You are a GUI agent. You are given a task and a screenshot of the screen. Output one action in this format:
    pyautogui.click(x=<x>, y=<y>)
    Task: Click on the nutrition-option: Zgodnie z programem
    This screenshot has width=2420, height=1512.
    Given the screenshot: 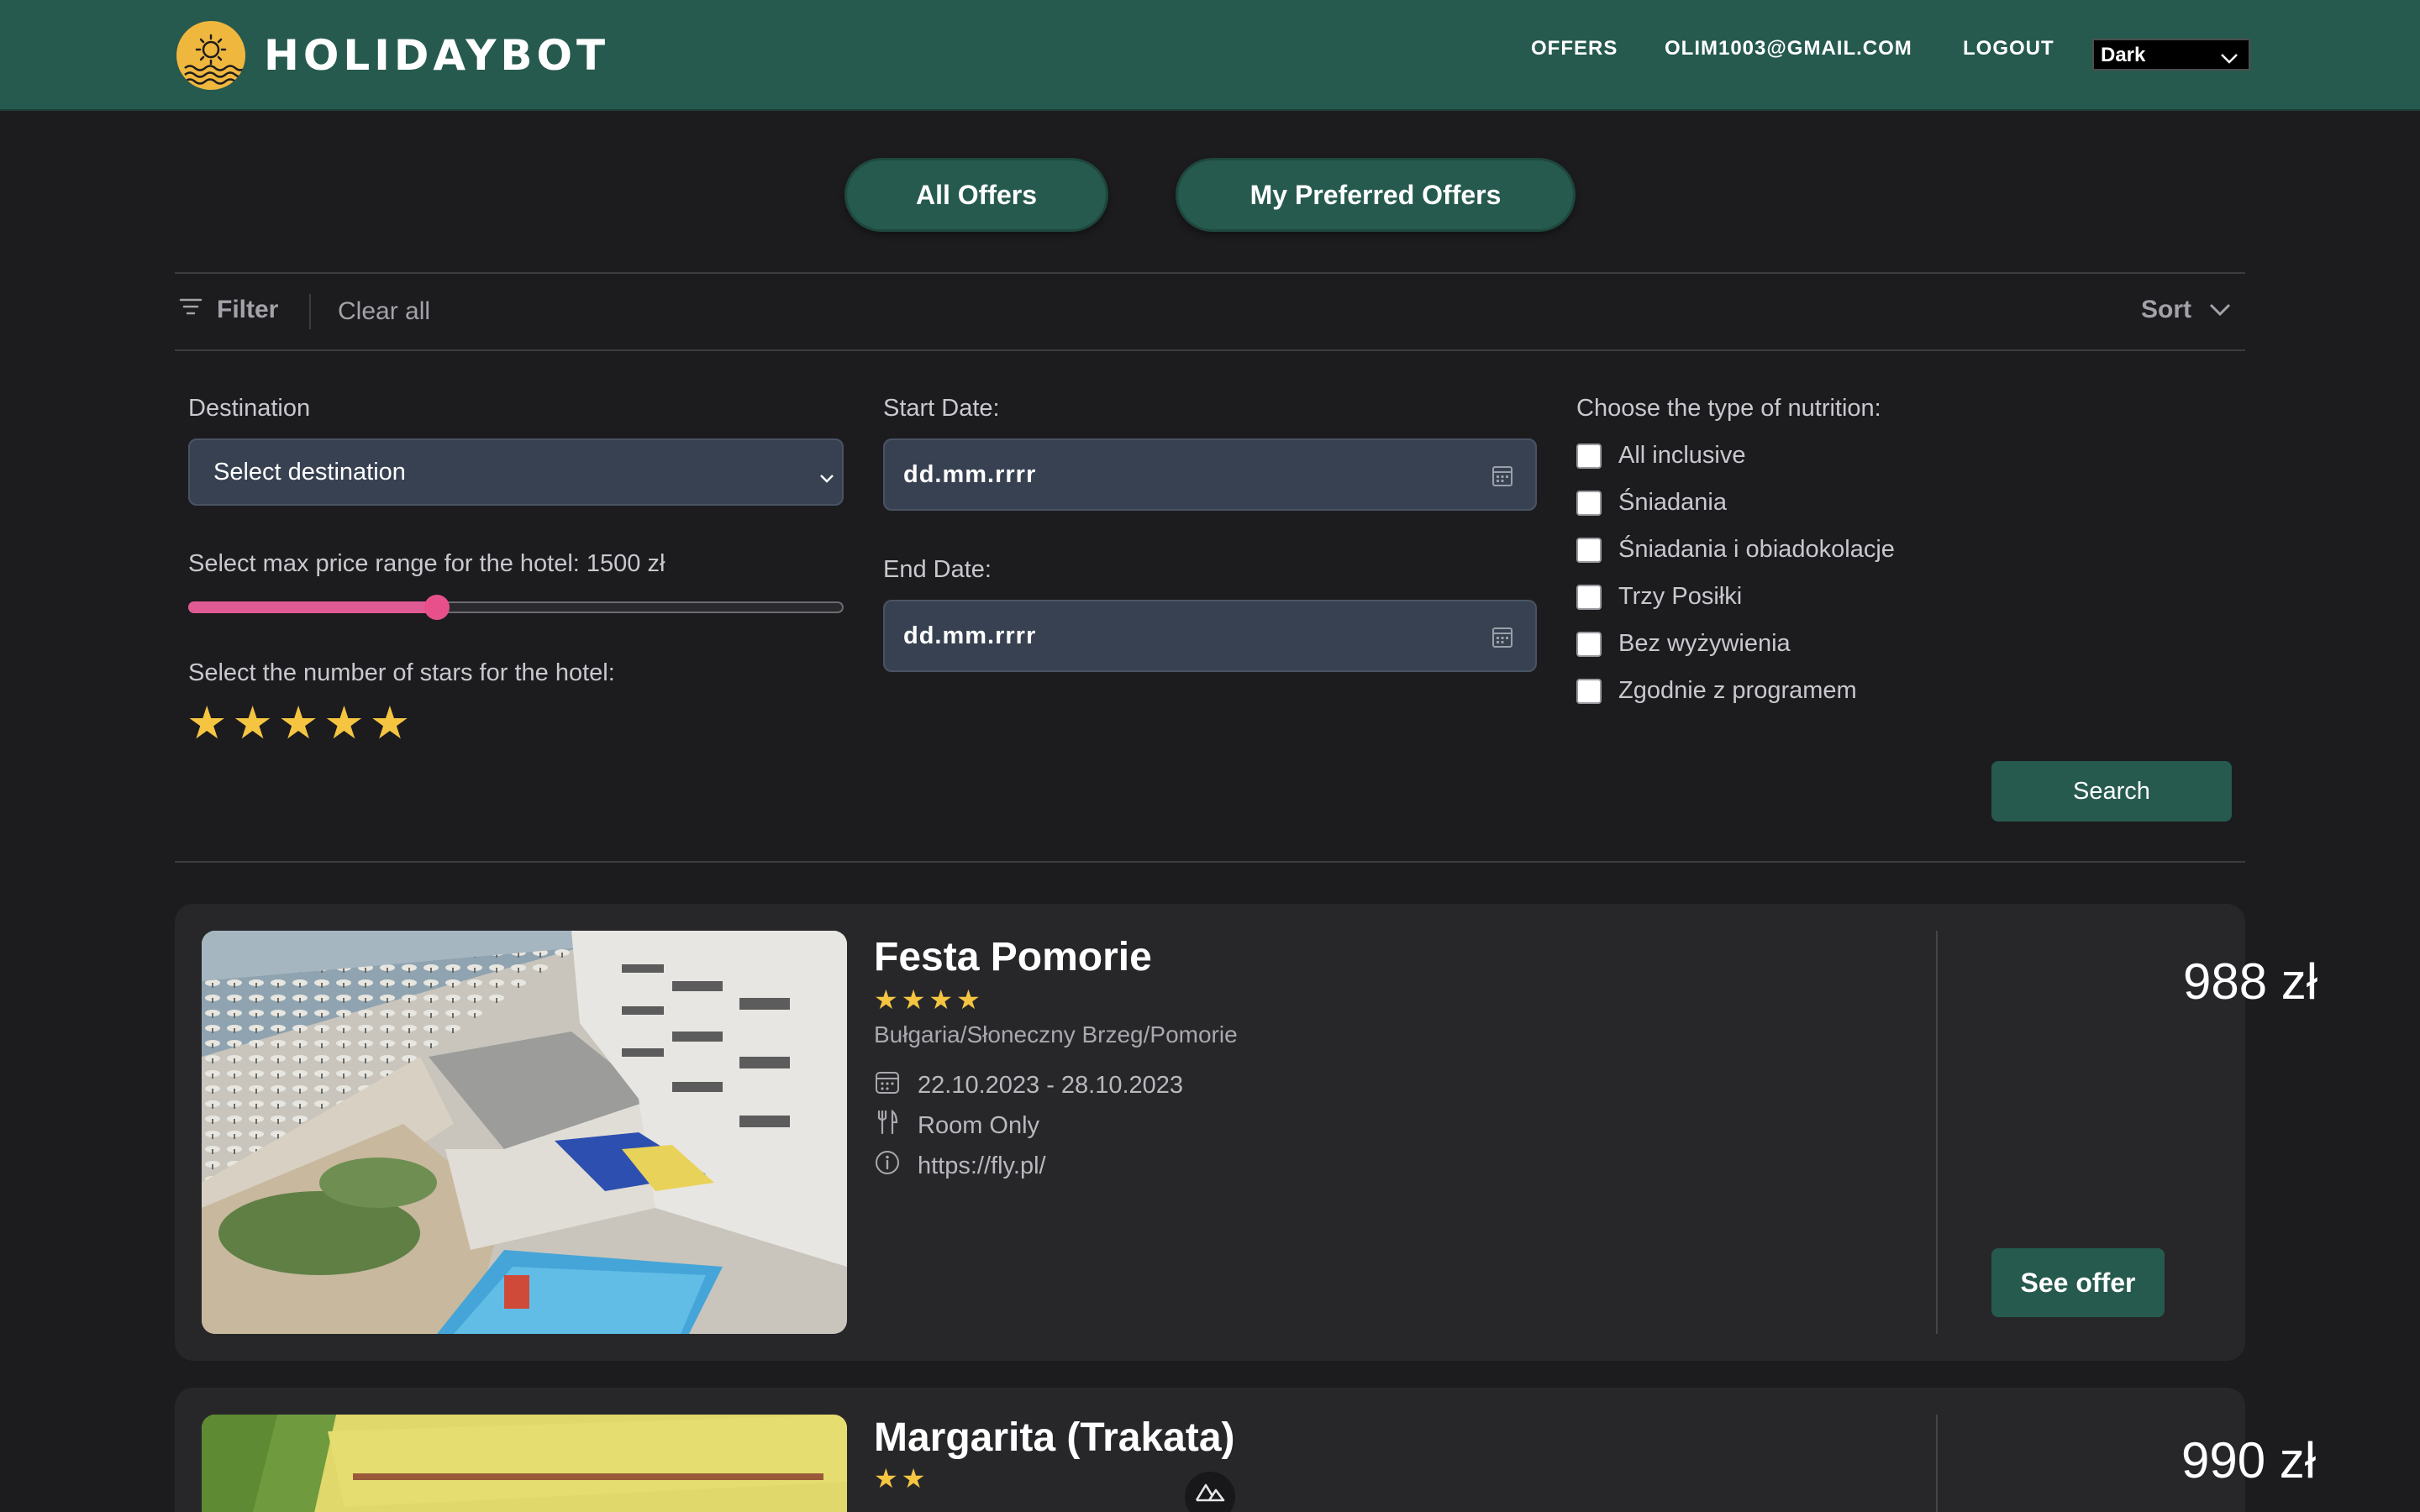 What is the action you would take?
    pyautogui.click(x=1716, y=691)
    